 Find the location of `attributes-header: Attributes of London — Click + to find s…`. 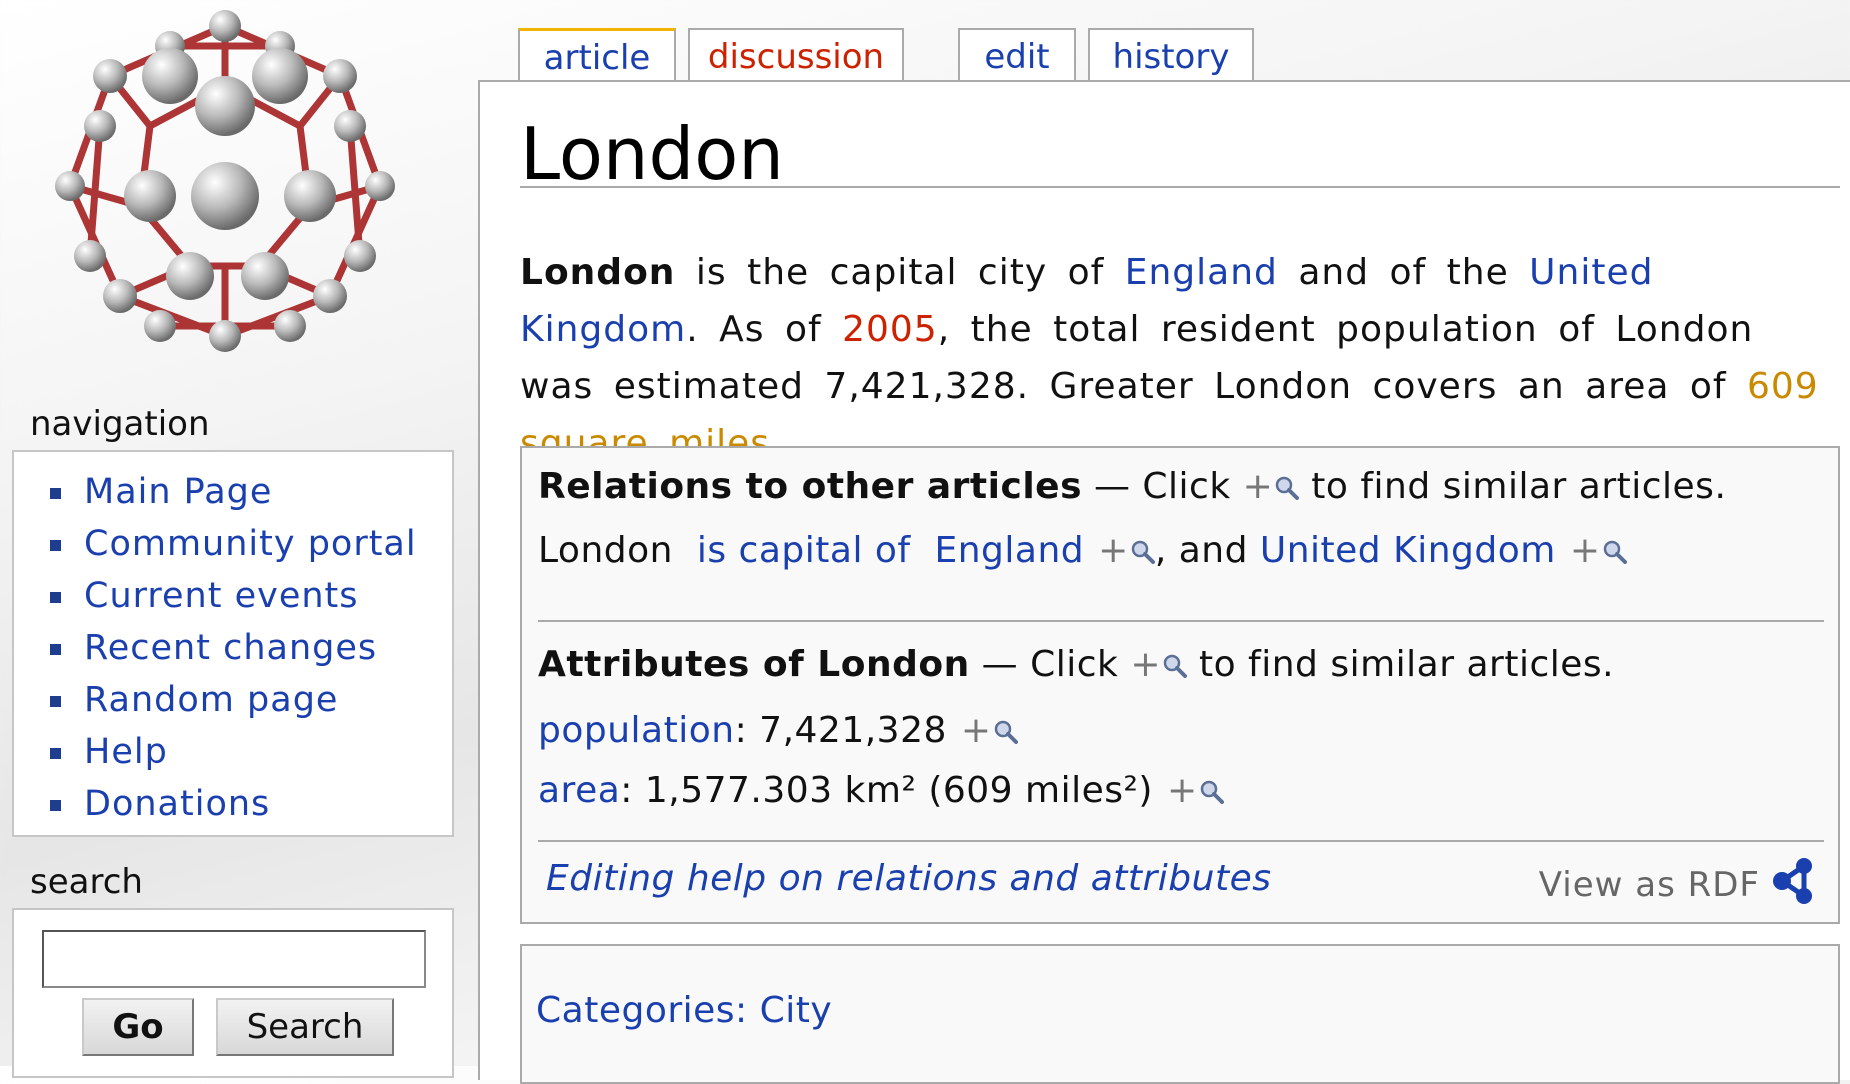

attributes-header: Attributes of London — Click + to find s… is located at coordinates (1076, 664).